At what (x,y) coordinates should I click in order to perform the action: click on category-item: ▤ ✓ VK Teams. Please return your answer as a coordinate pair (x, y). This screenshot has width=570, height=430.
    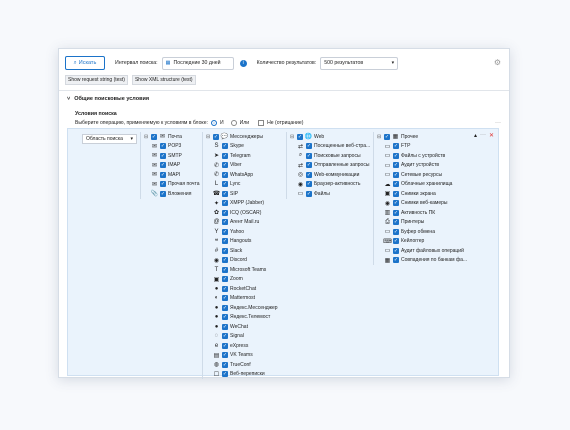
    Looking at the image, I should click on (246, 356).